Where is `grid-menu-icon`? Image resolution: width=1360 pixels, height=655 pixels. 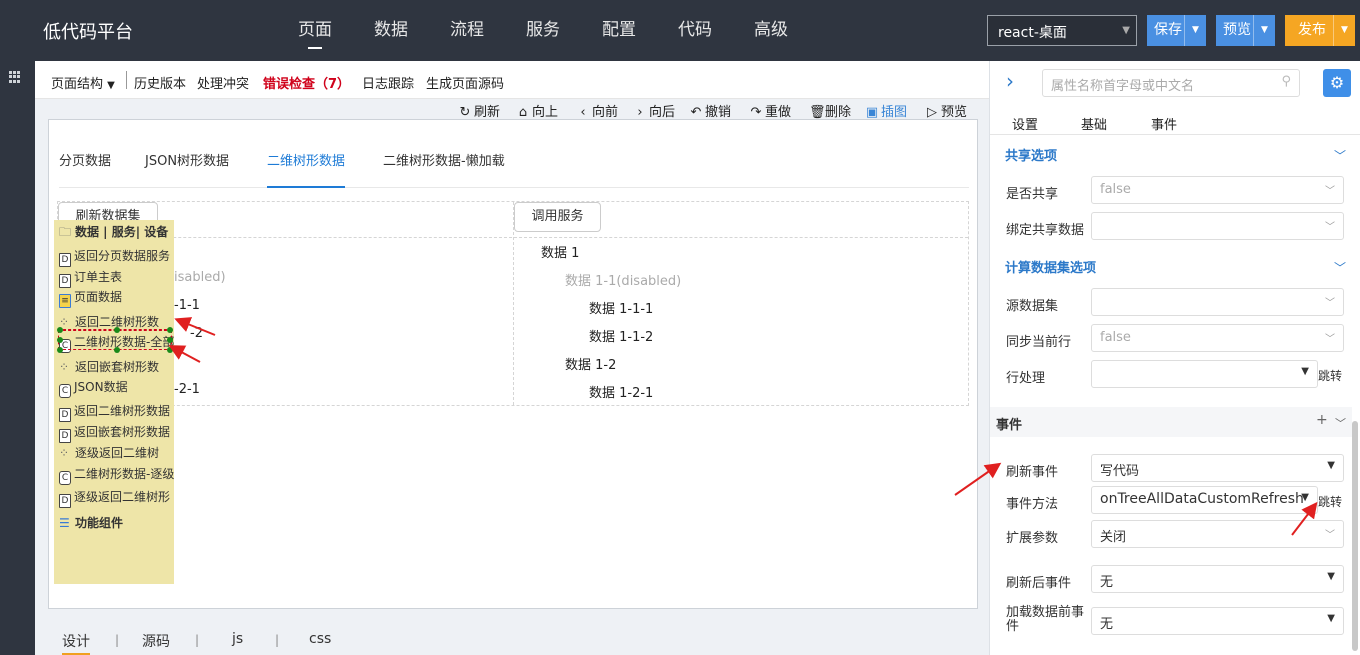
grid-menu-icon is located at coordinates (15, 77).